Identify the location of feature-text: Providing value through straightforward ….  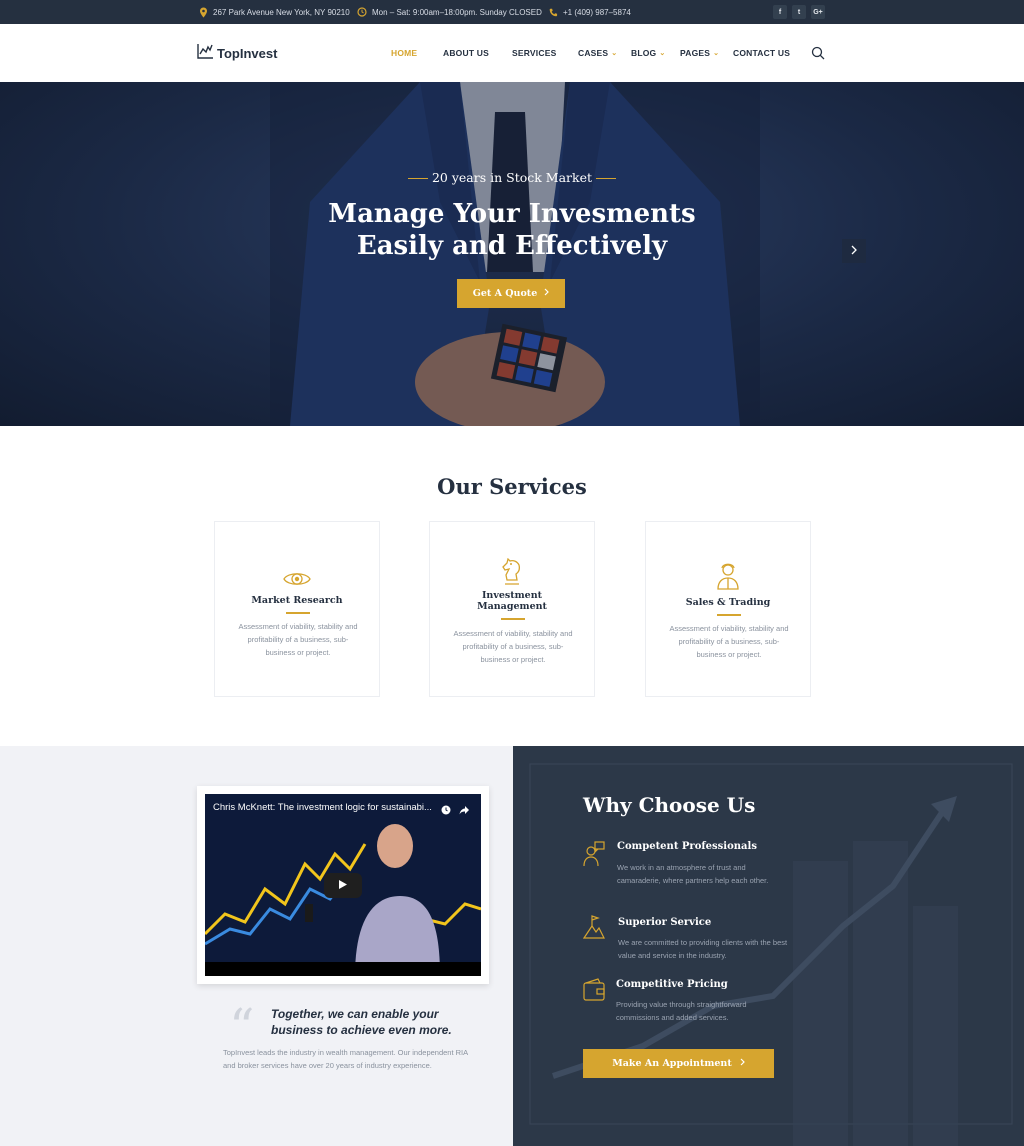
(681, 1011).